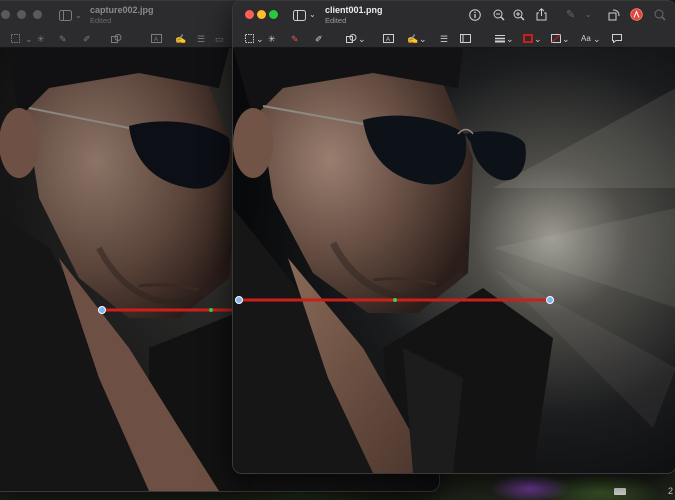  I want to click on draw-icon: ✐, so click(319, 39).